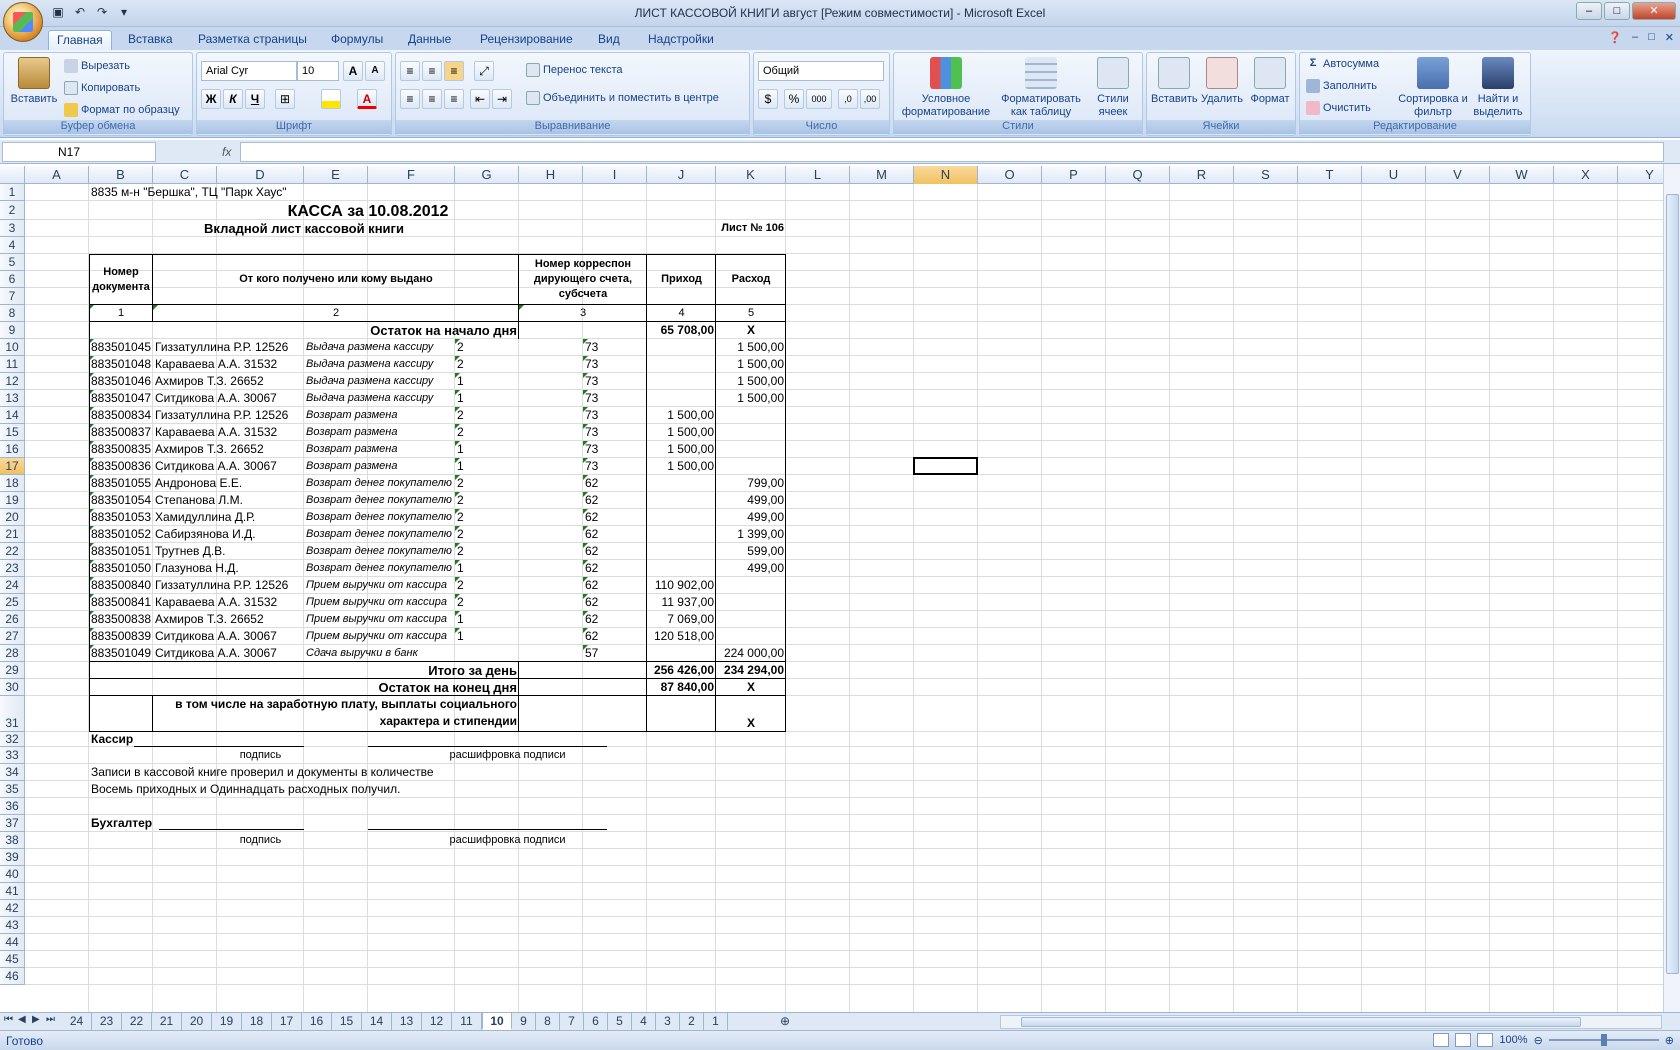 This screenshot has height=1050, width=1680. I want to click on signature-caption: подпись, so click(260, 840).